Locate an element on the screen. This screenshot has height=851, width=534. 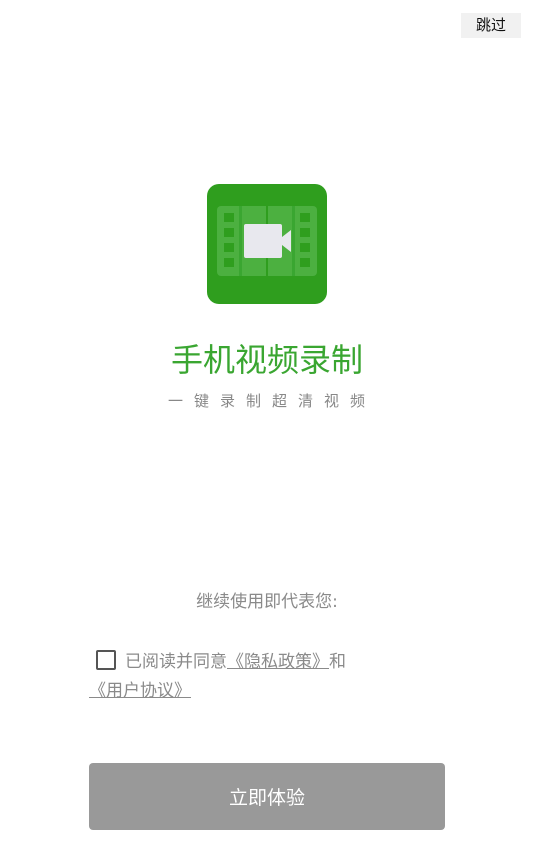
consent-agreement: 已阅读并同意《隐私政策》和《用户协议》 is located at coordinates (239, 677).